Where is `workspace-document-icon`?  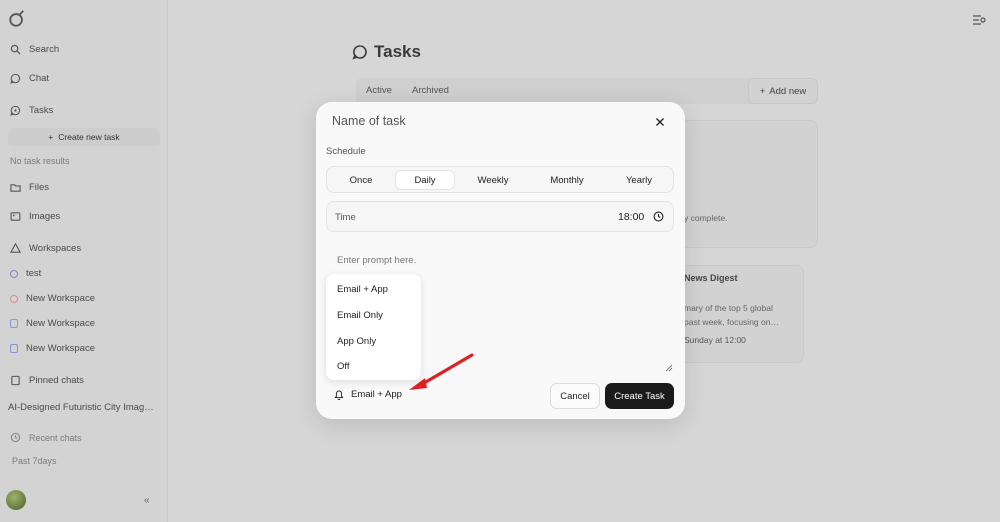
workspace-document-icon is located at coordinates (14, 348).